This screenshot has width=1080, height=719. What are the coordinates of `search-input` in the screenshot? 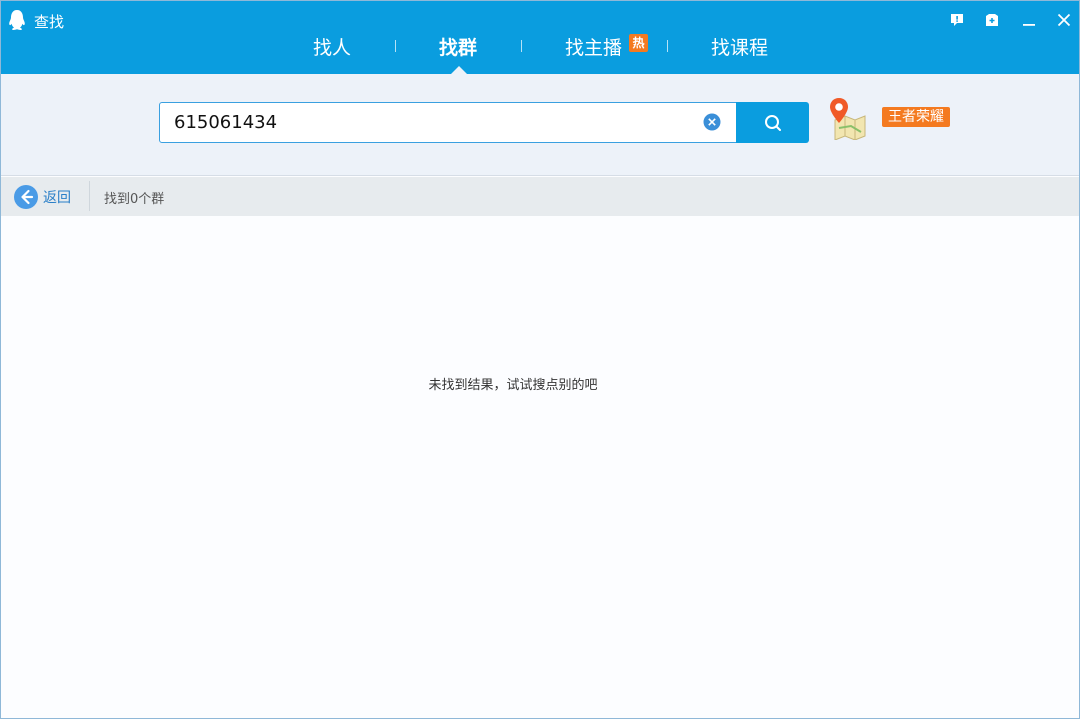 It's located at (434, 122).